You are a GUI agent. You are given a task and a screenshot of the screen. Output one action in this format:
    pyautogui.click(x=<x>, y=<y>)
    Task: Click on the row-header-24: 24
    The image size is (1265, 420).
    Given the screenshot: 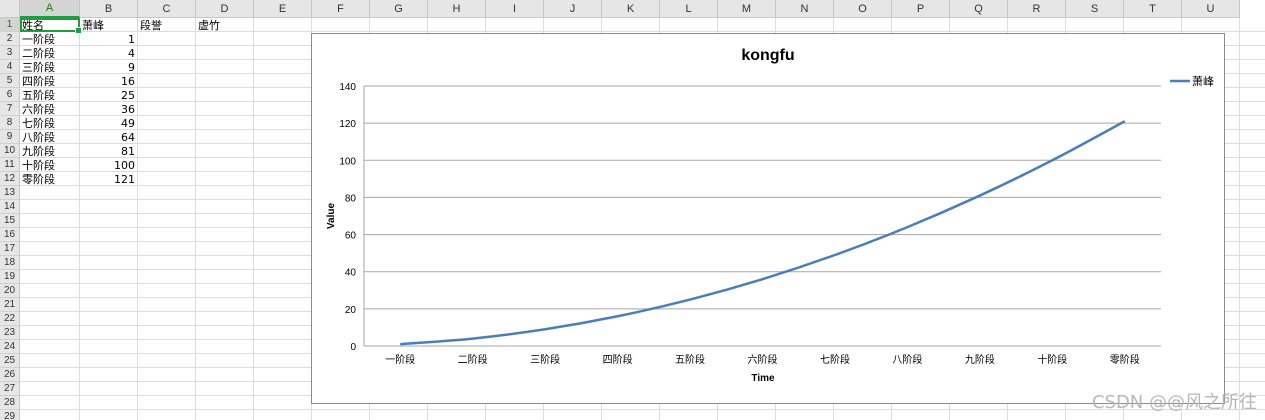 What is the action you would take?
    pyautogui.click(x=10, y=347)
    